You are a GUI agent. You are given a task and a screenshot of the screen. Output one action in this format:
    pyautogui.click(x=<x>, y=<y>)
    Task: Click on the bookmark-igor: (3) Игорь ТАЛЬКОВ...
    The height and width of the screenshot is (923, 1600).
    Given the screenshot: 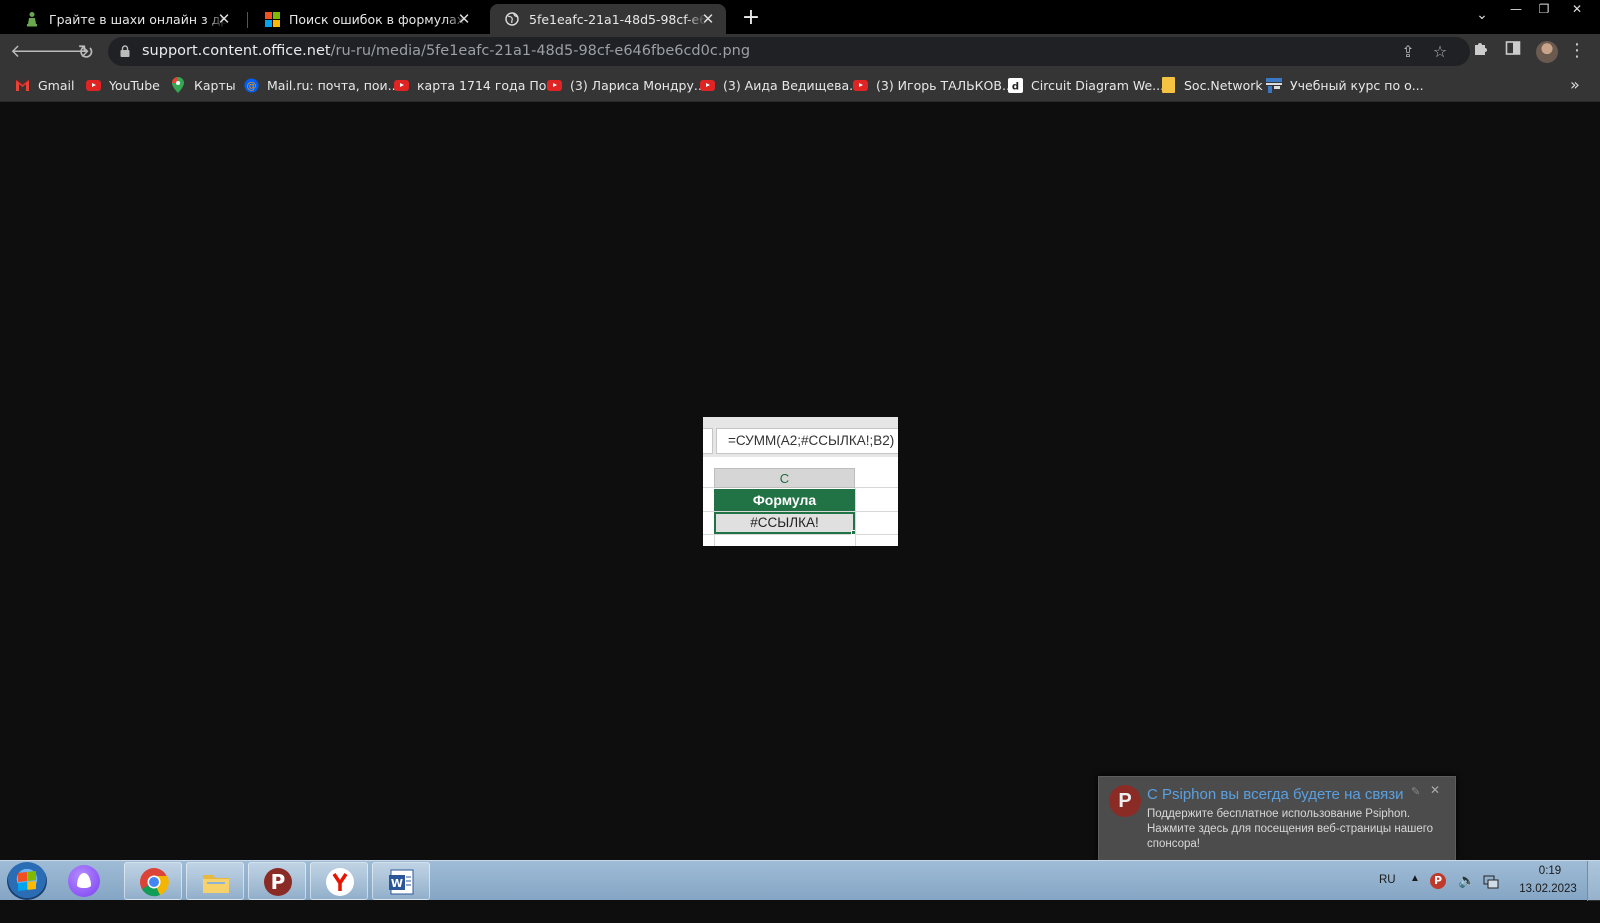 What is the action you would take?
    pyautogui.click(x=933, y=85)
    